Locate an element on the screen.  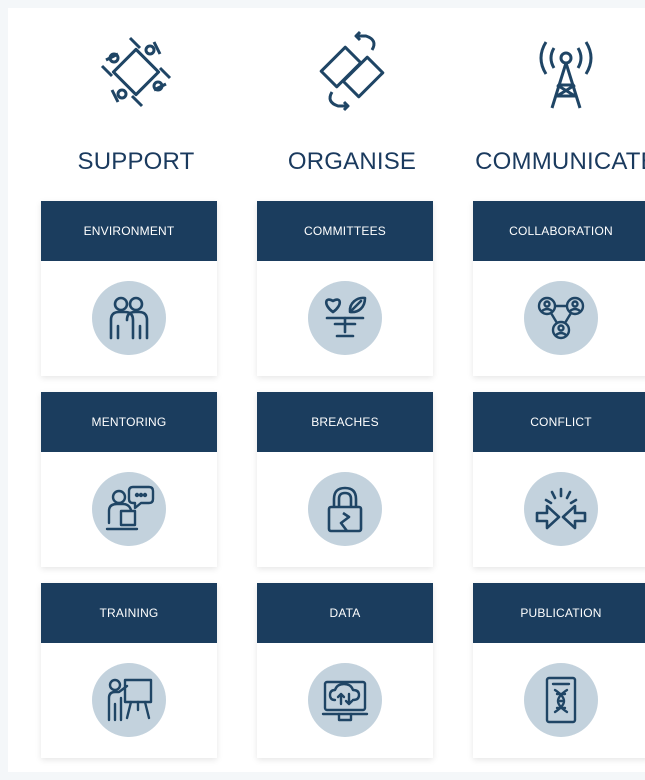
card-label: COLLABORATION is located at coordinates (559, 231).